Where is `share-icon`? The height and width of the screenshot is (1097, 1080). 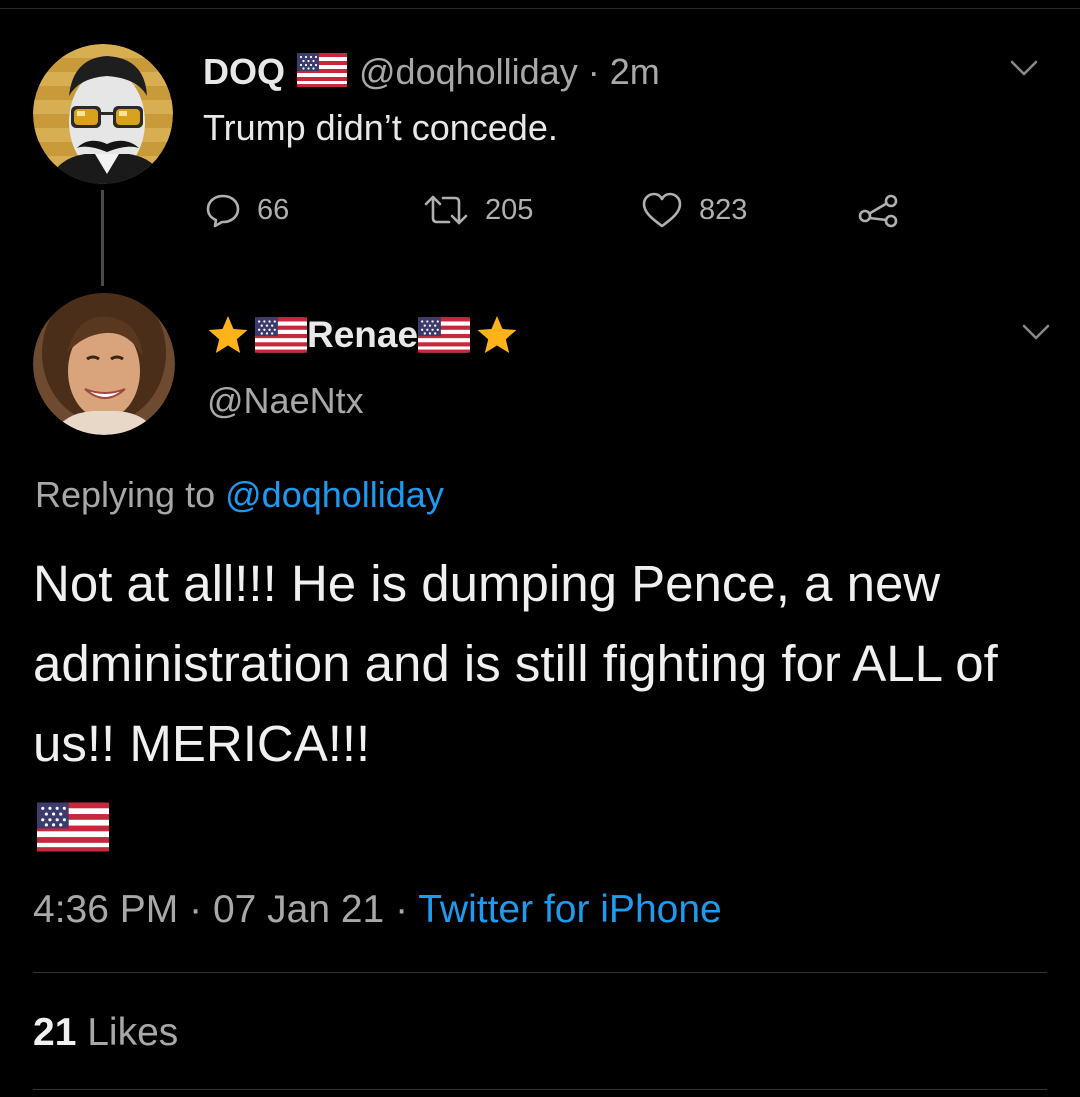 share-icon is located at coordinates (878, 211).